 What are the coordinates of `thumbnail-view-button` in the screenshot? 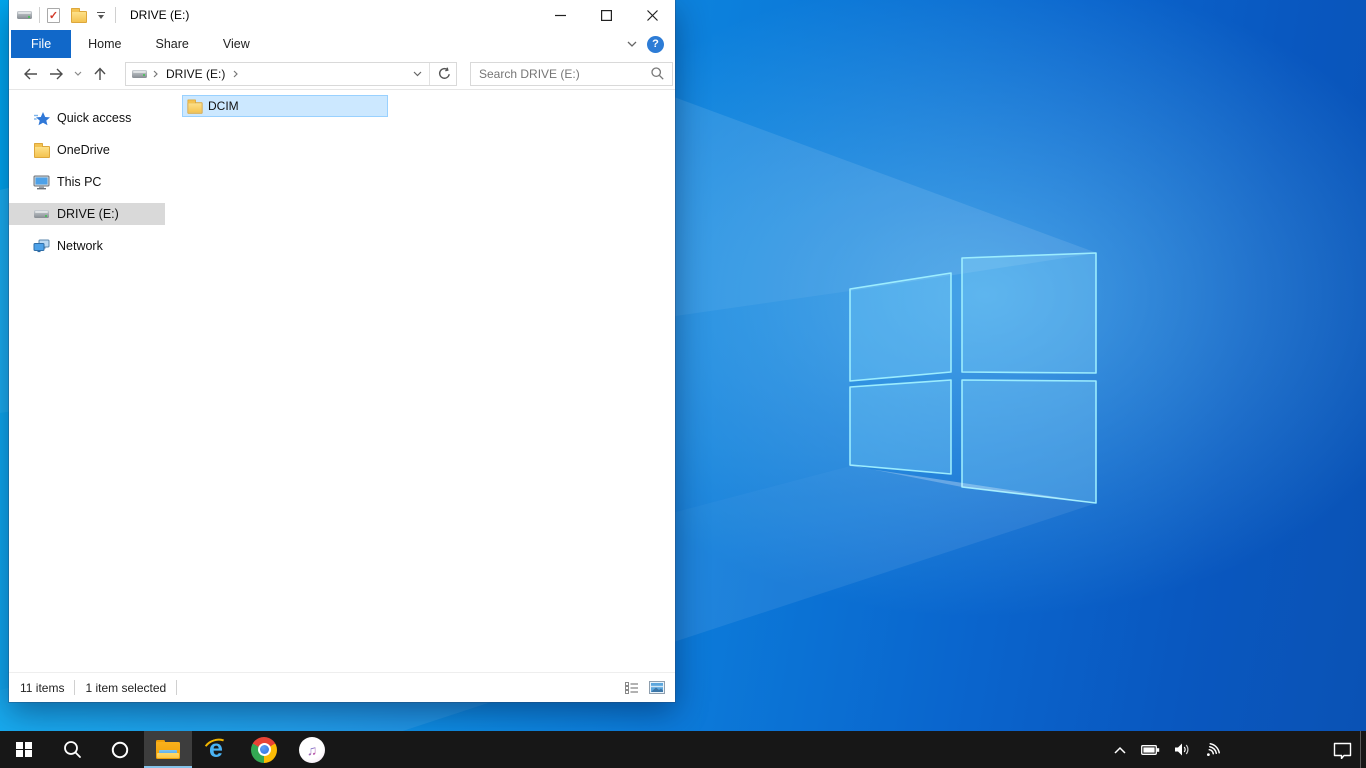 It's located at (656, 687).